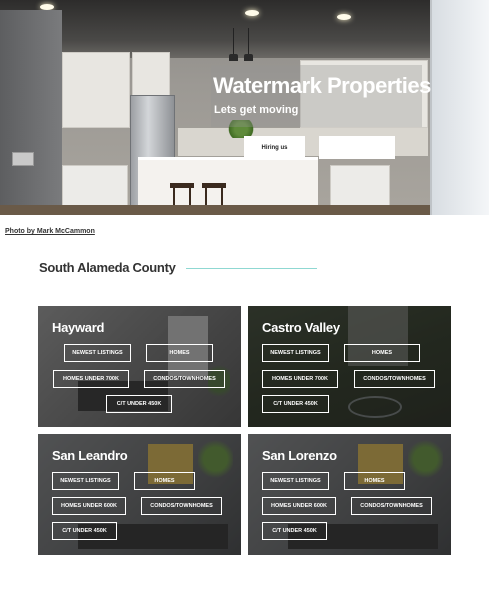 The image size is (489, 600). Describe the element at coordinates (23, 159) in the screenshot. I see `wall-outlet` at that location.